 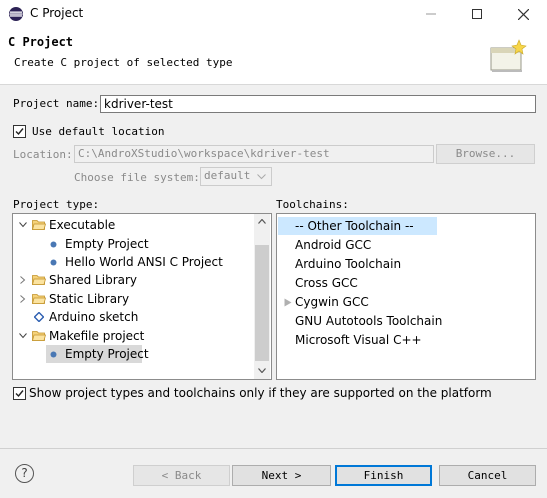 I want to click on next-button: Next >, so click(x=281, y=475).